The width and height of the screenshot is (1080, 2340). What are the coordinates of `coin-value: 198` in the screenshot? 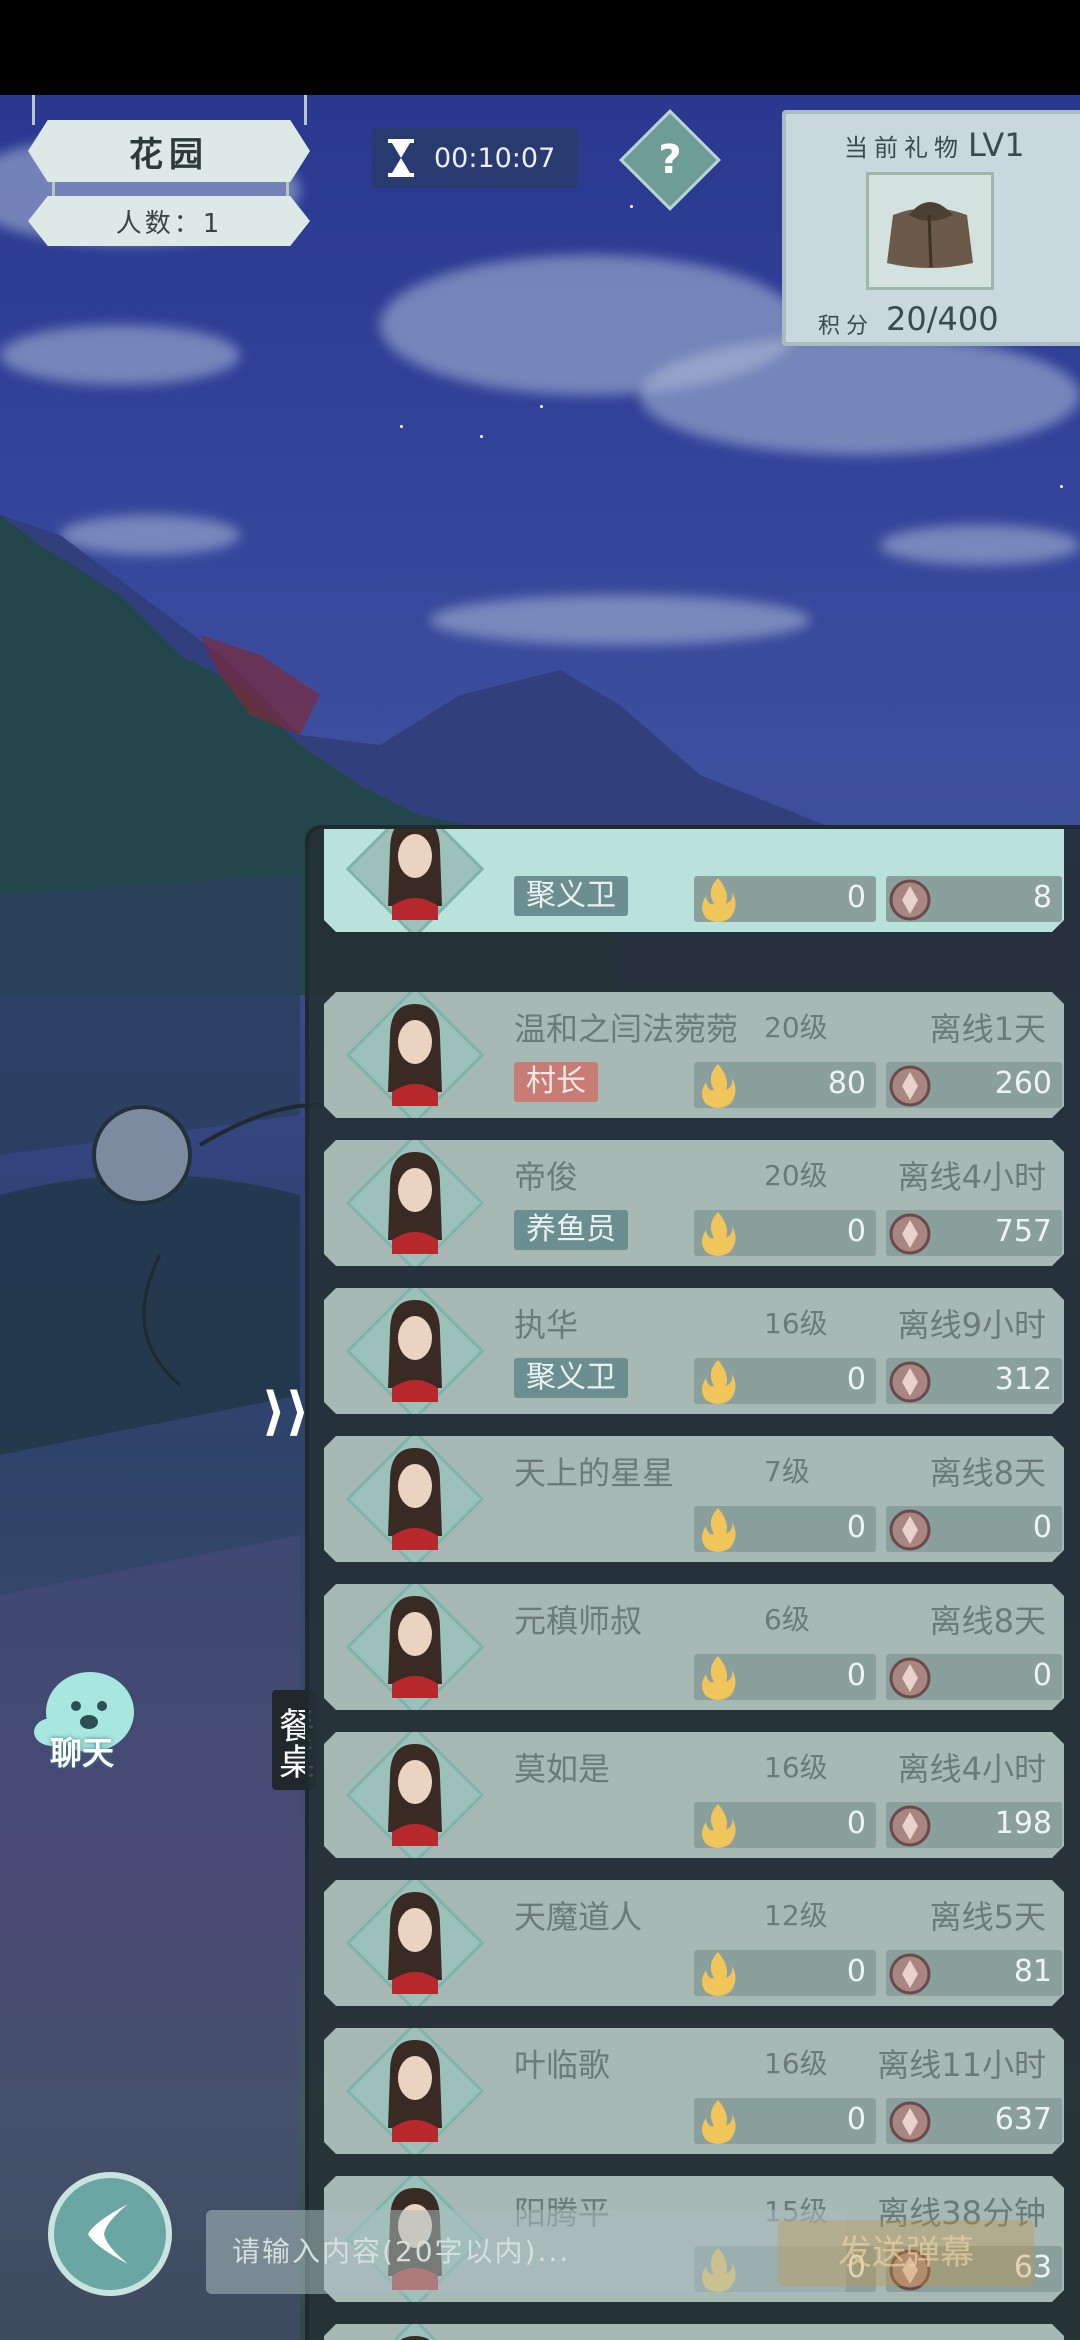 It's located at (1023, 1823).